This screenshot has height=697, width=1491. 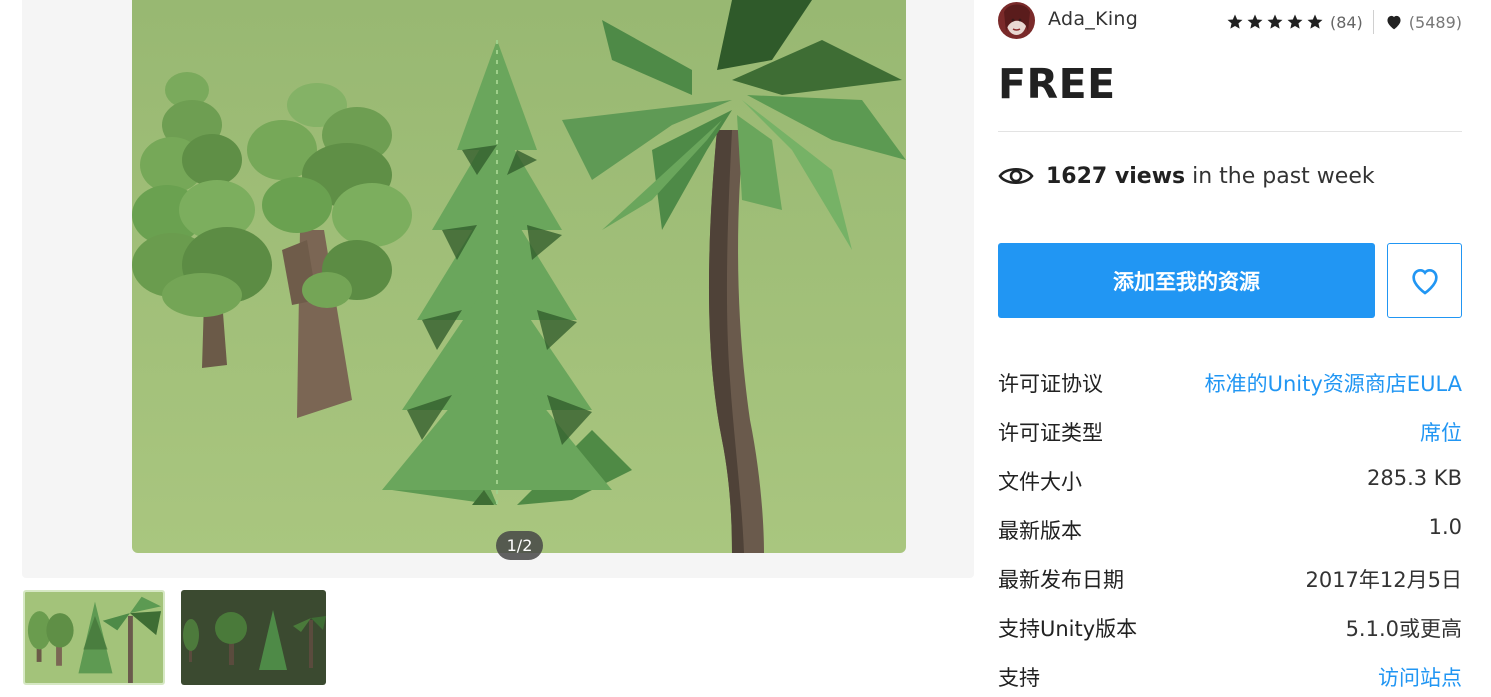 I want to click on author-name: Ada_King, so click(x=1093, y=19).